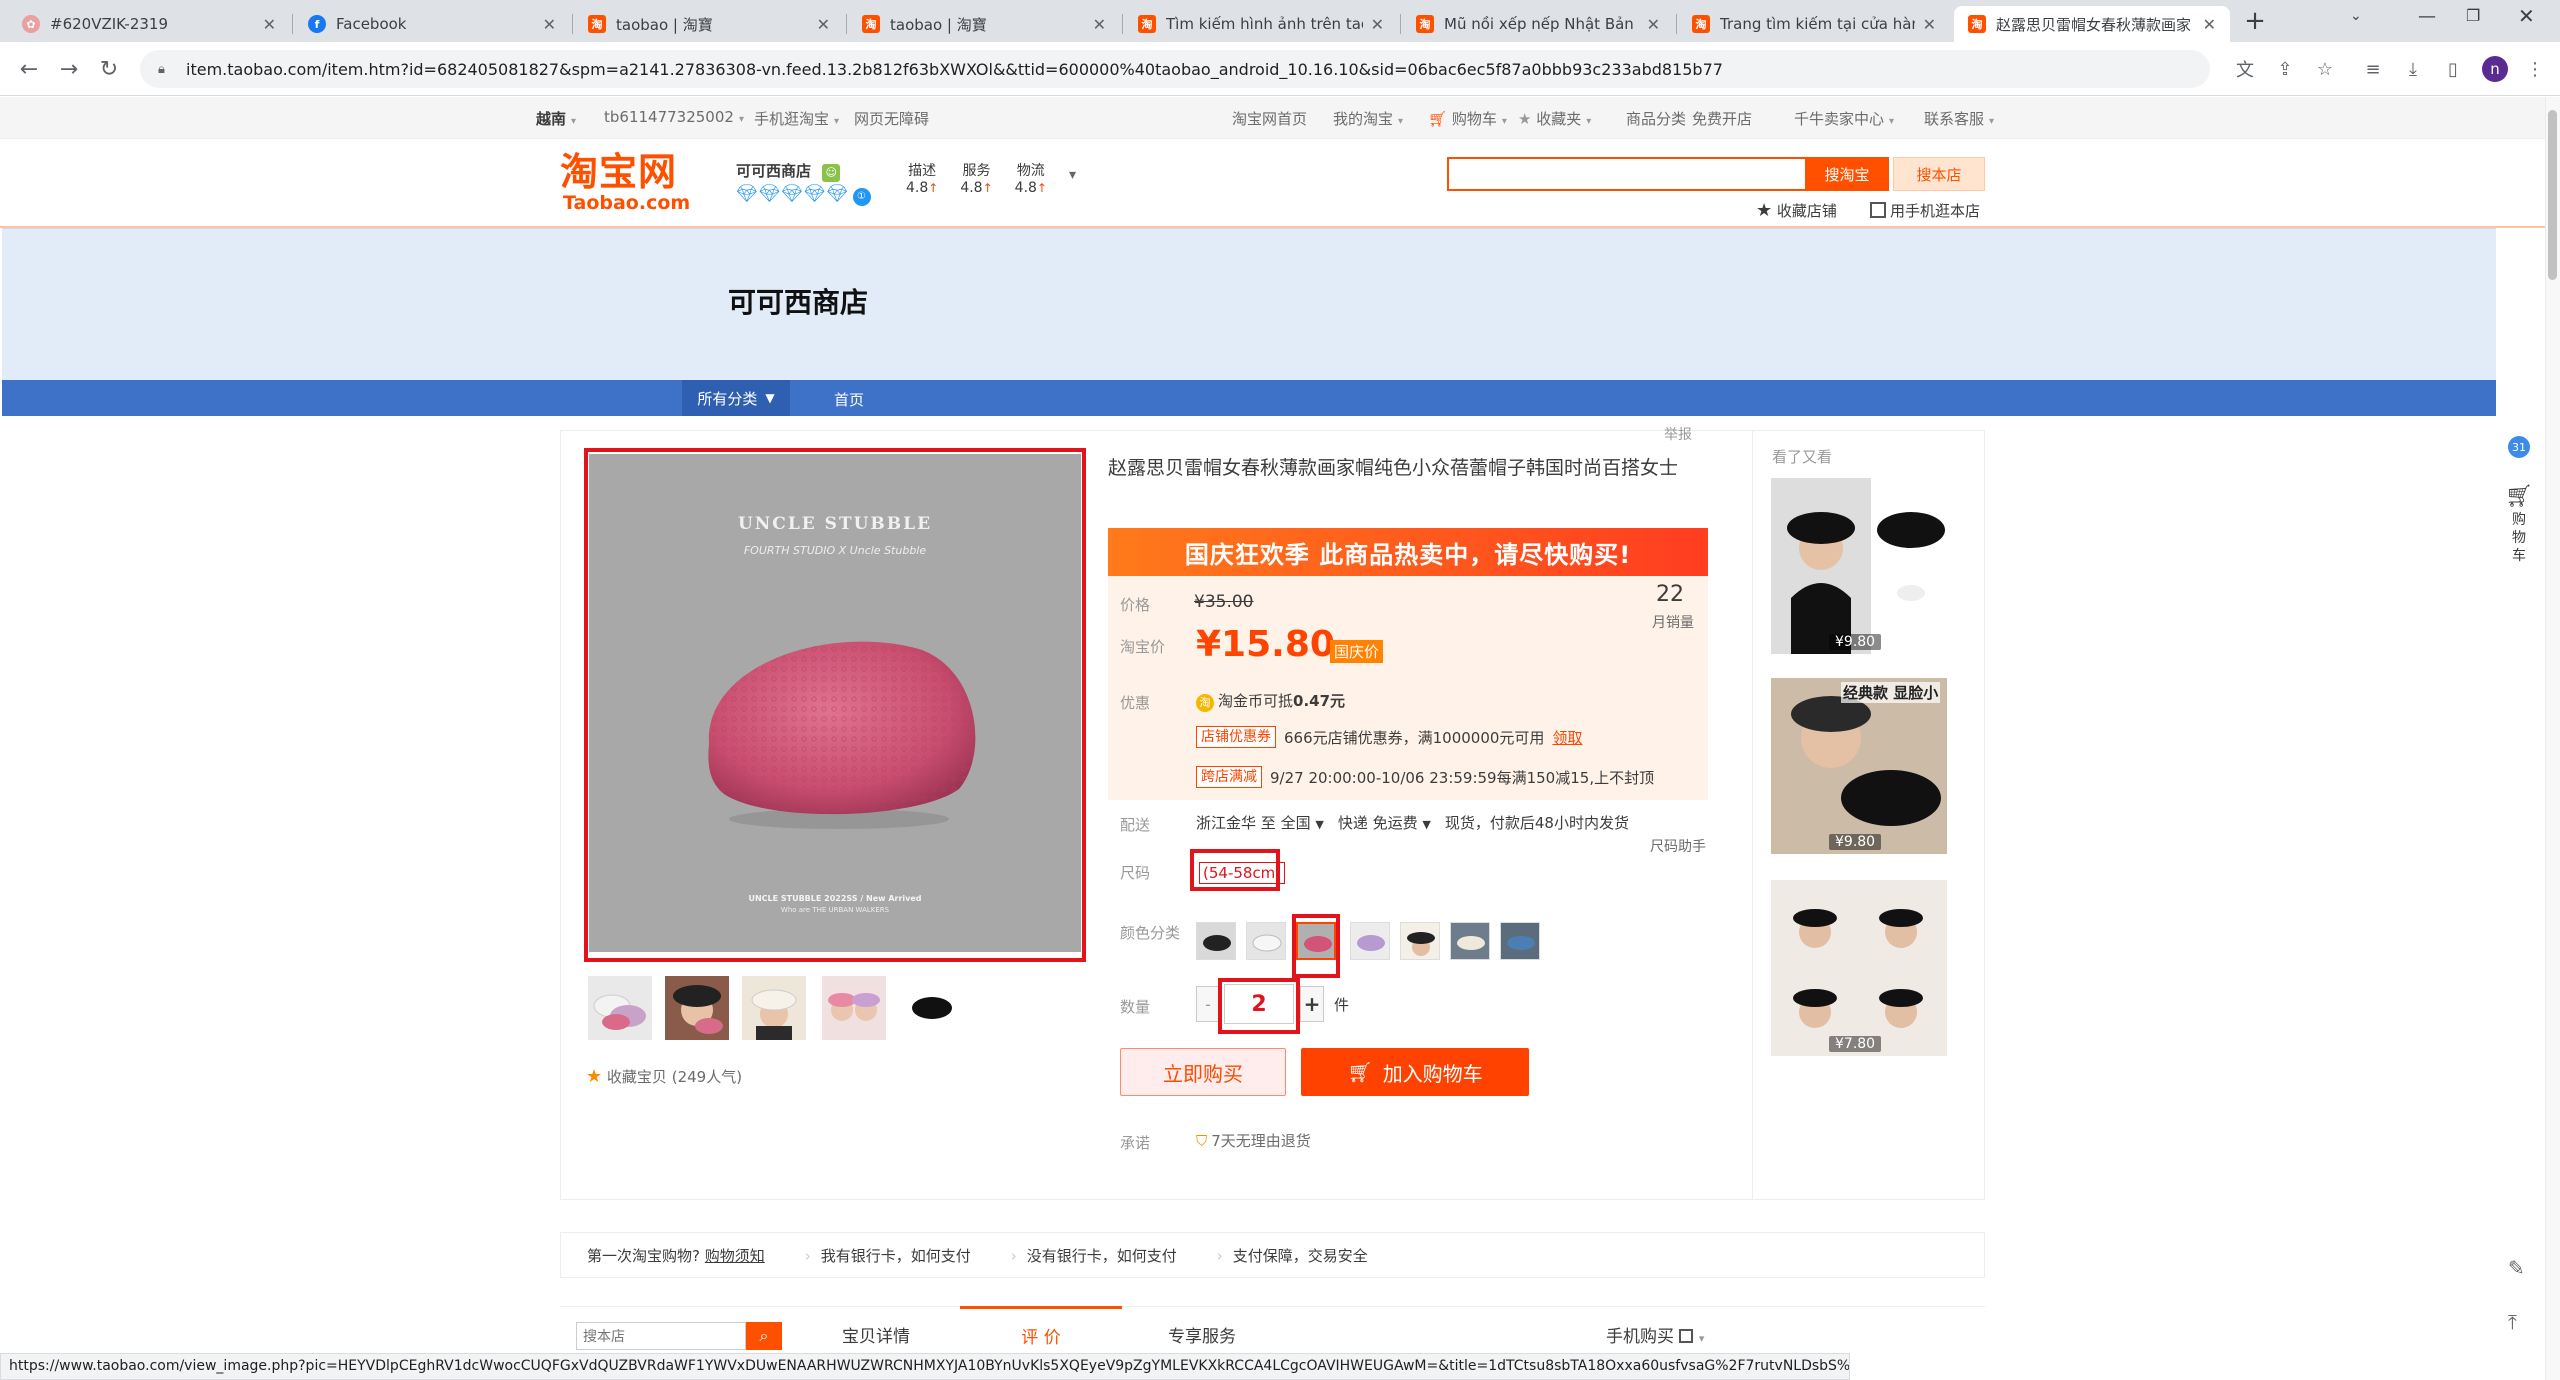 The image size is (2560, 1380). Describe the element at coordinates (2519, 524) in the screenshot. I see `sidebar-cart: 🛒︎ 购物车` at that location.